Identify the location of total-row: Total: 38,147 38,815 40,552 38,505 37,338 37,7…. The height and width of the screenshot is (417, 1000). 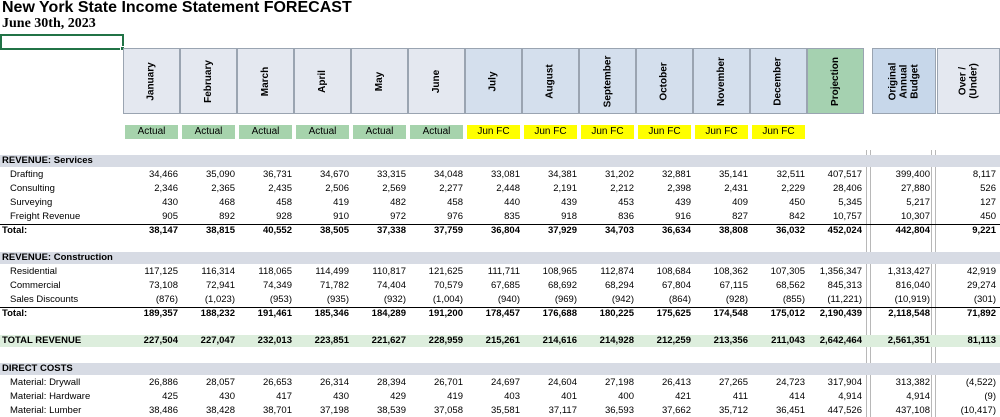
(500, 231).